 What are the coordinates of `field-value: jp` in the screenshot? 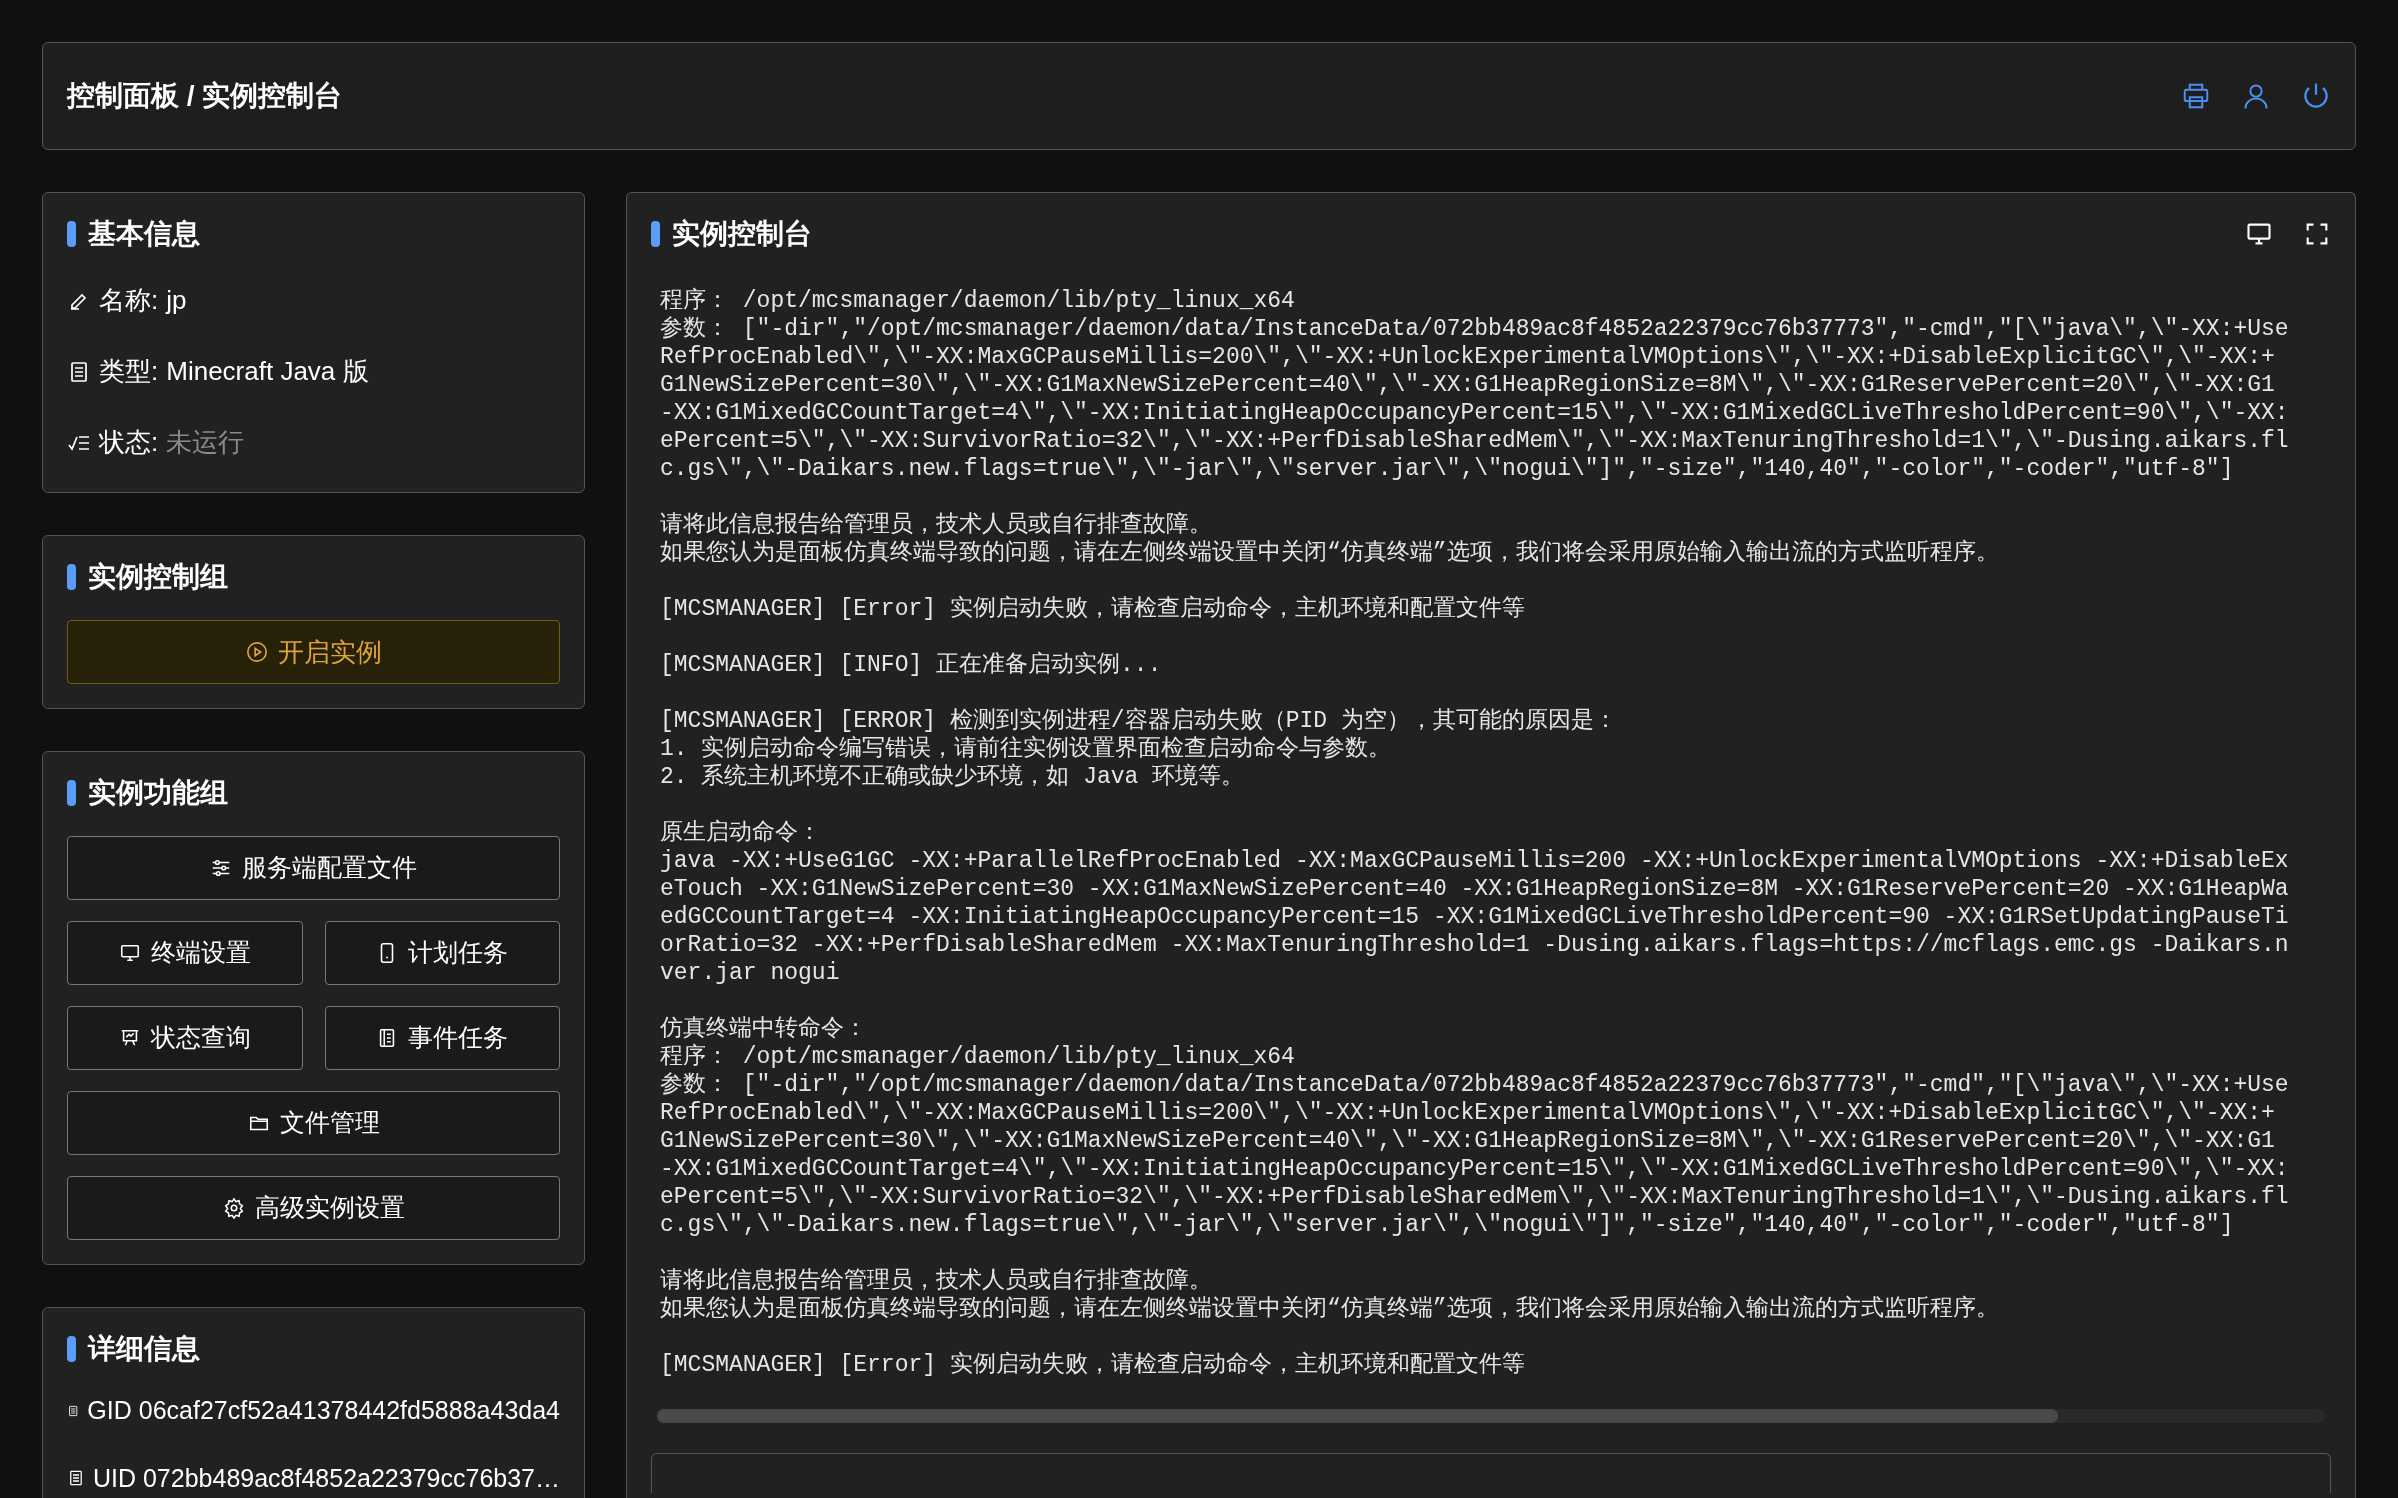 It's located at (176, 300).